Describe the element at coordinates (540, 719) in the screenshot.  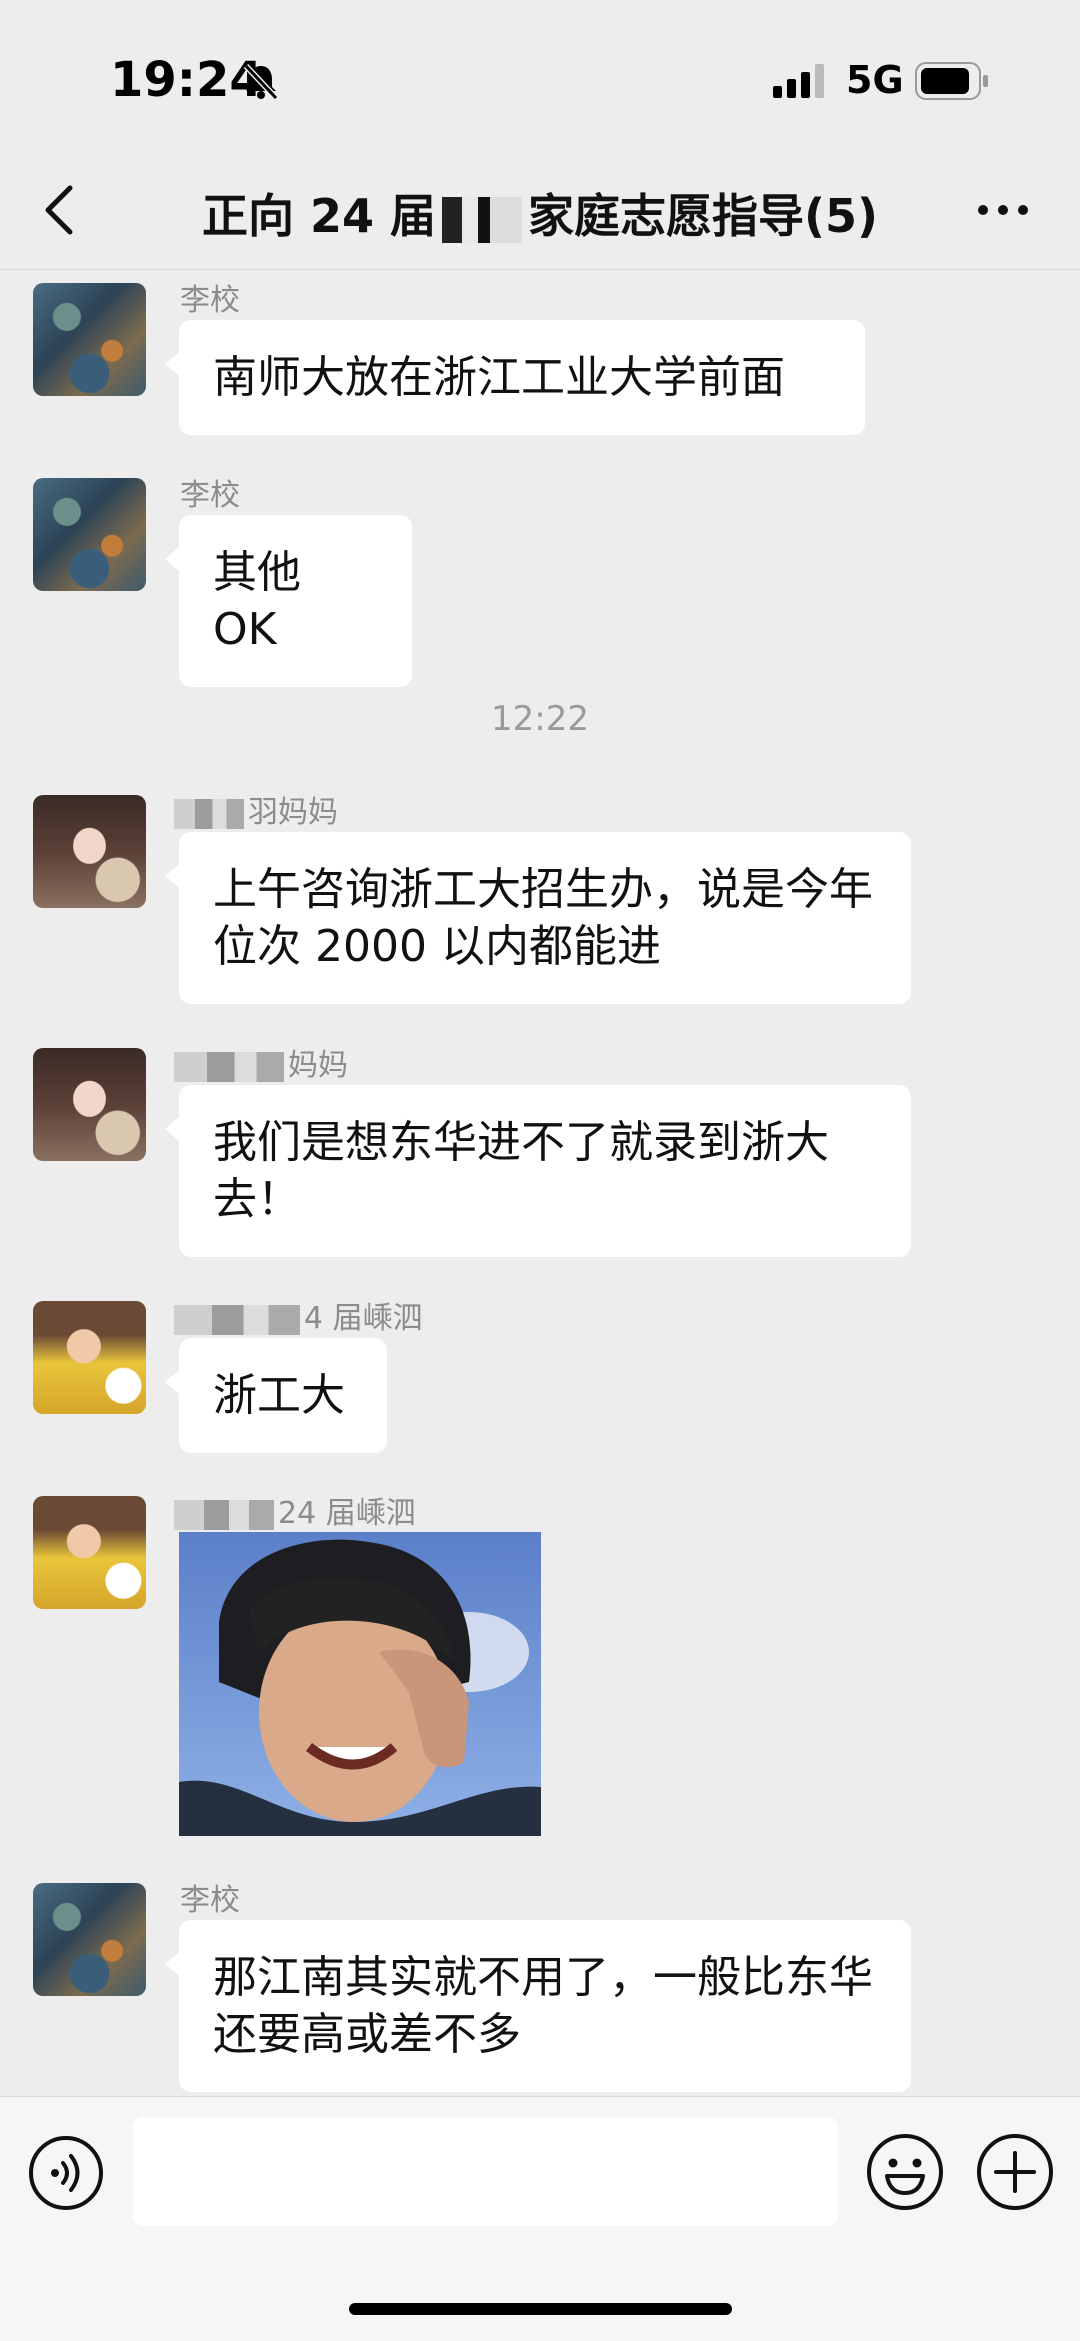
I see `timestamp: 12:22` at that location.